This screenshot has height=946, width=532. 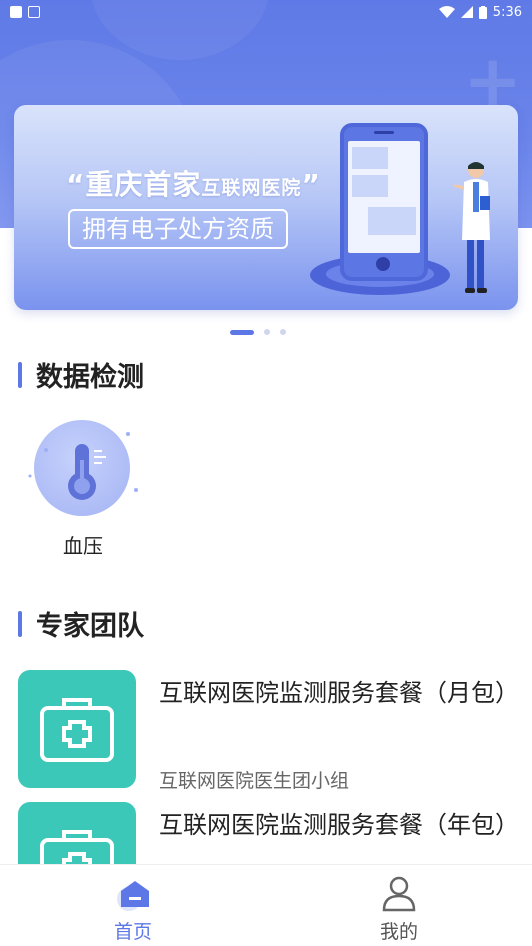 I want to click on banner-quote-close: ”, so click(x=311, y=184).